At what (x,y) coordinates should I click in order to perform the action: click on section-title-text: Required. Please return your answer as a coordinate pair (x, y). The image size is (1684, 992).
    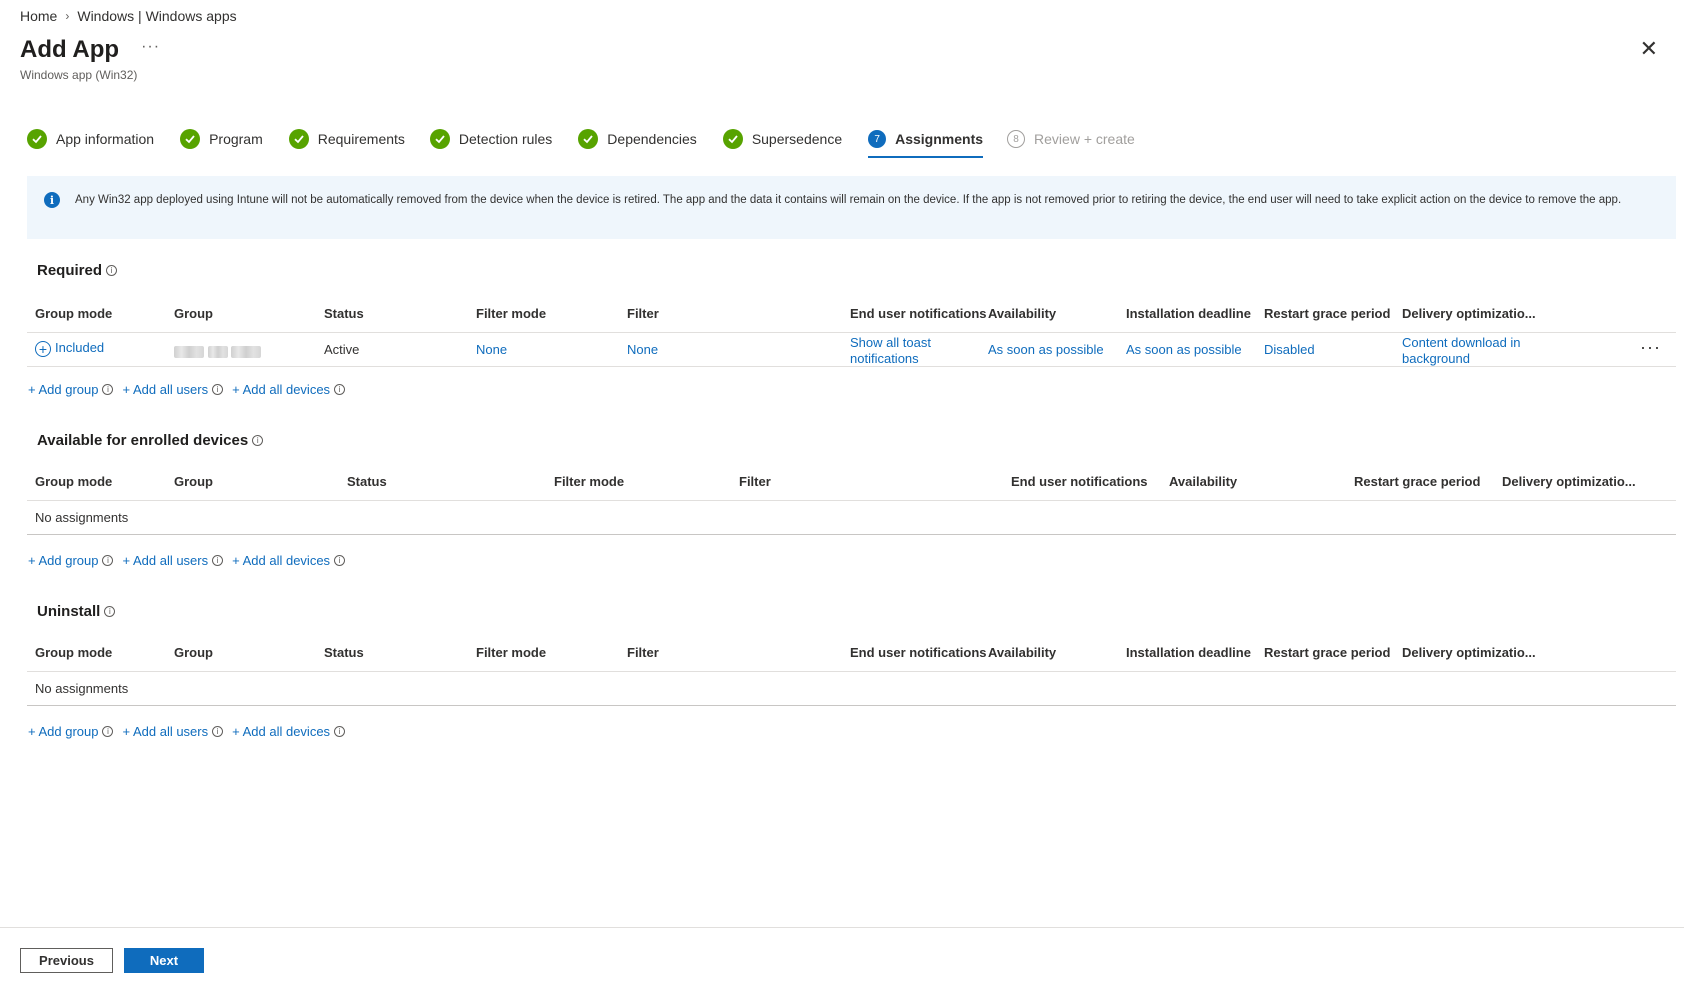
    Looking at the image, I should click on (70, 270).